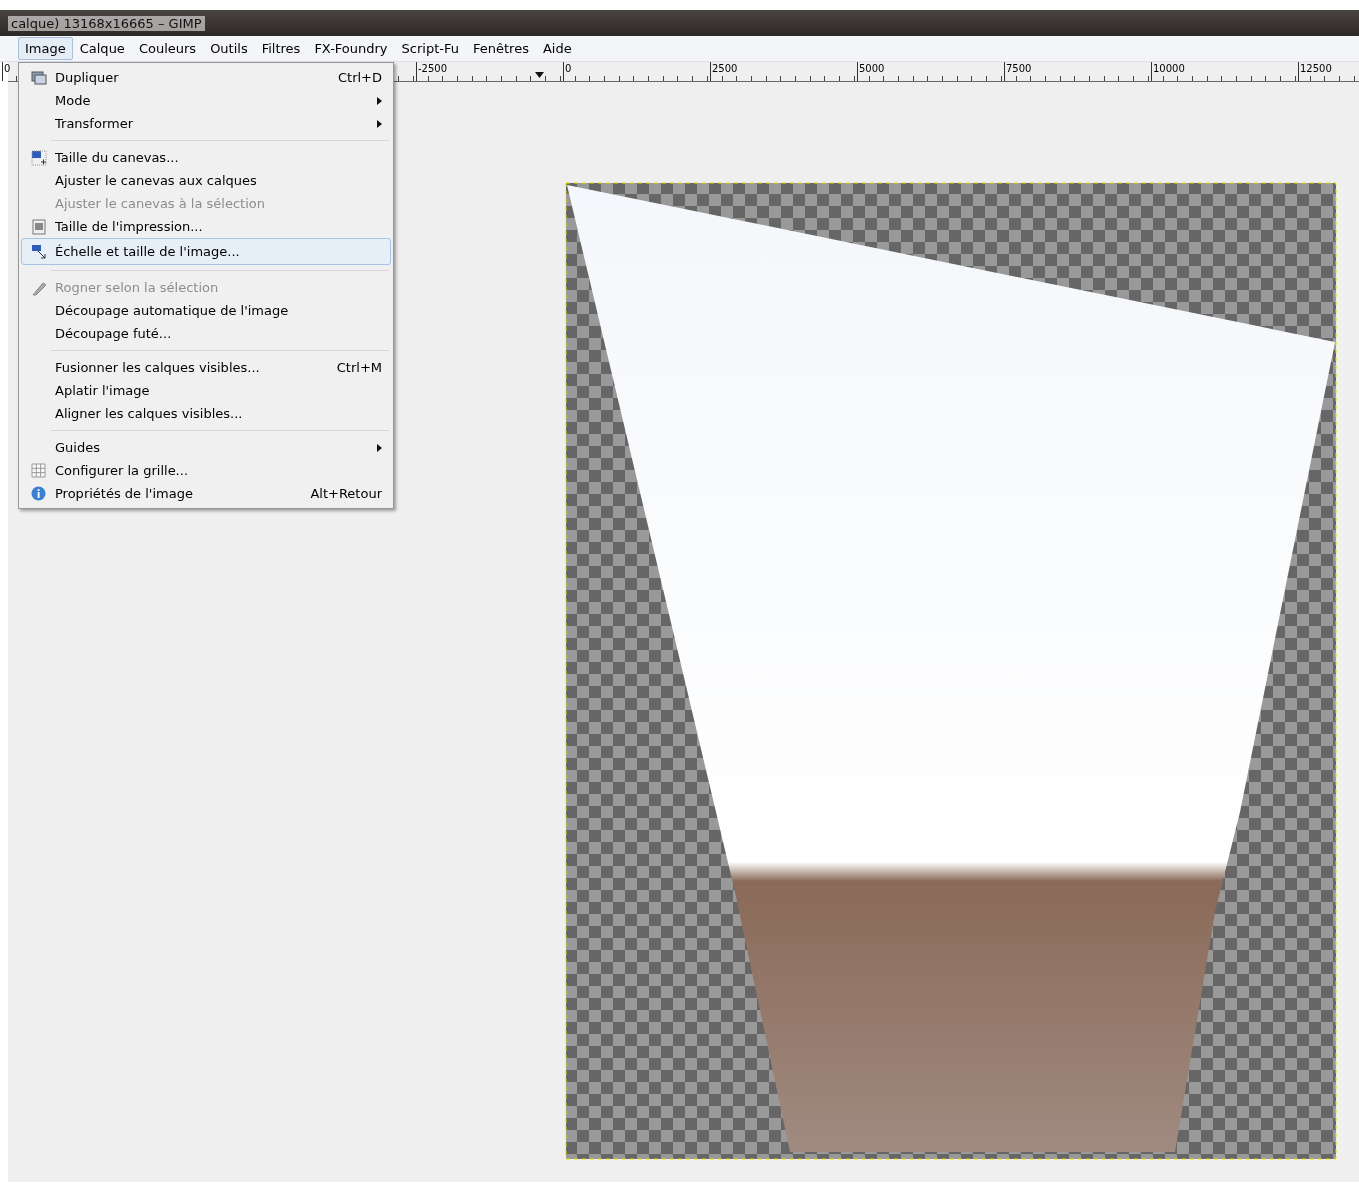 The image size is (1359, 1185). I want to click on menu-bar-item: FX-Foundry, so click(351, 48).